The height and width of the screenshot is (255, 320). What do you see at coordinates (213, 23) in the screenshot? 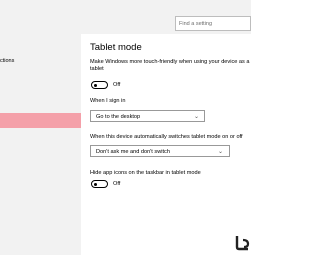
I see `search-input: Find a setting` at bounding box center [213, 23].